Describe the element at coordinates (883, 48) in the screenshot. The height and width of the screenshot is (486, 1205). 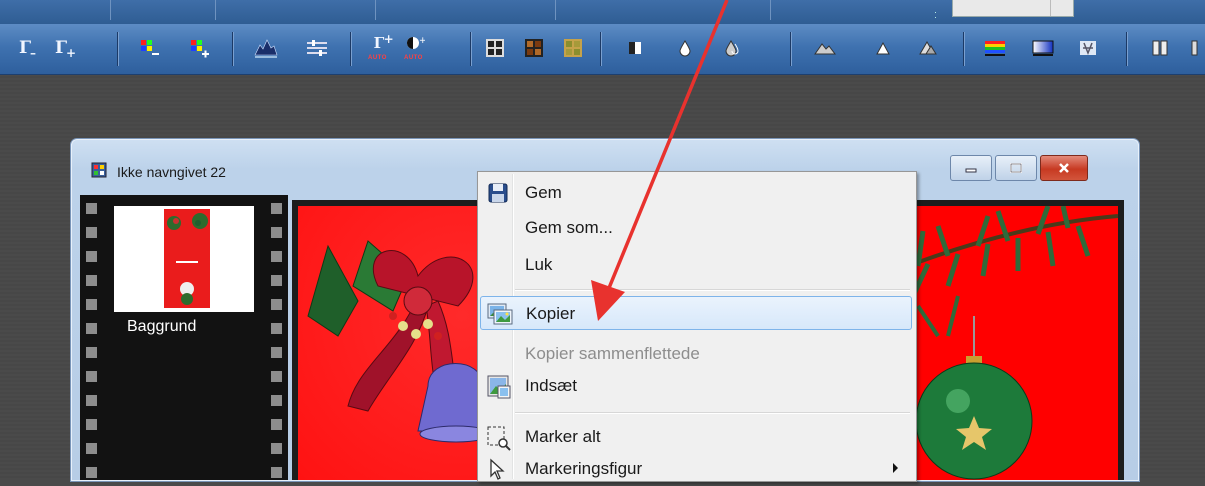
I see `small-mountain-icon` at that location.